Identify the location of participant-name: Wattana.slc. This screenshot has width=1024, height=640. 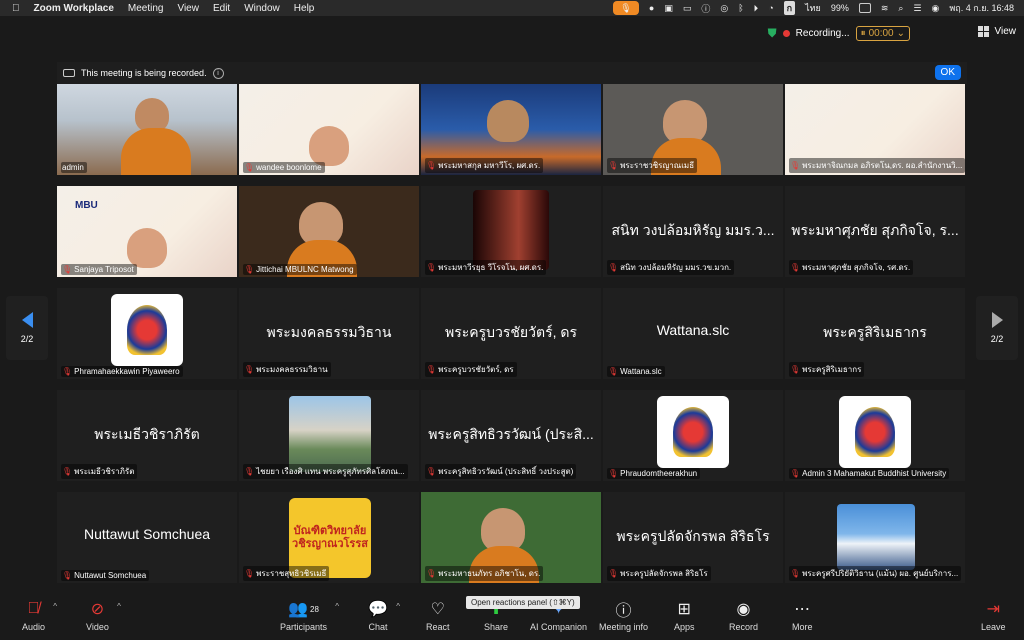
(641, 371).